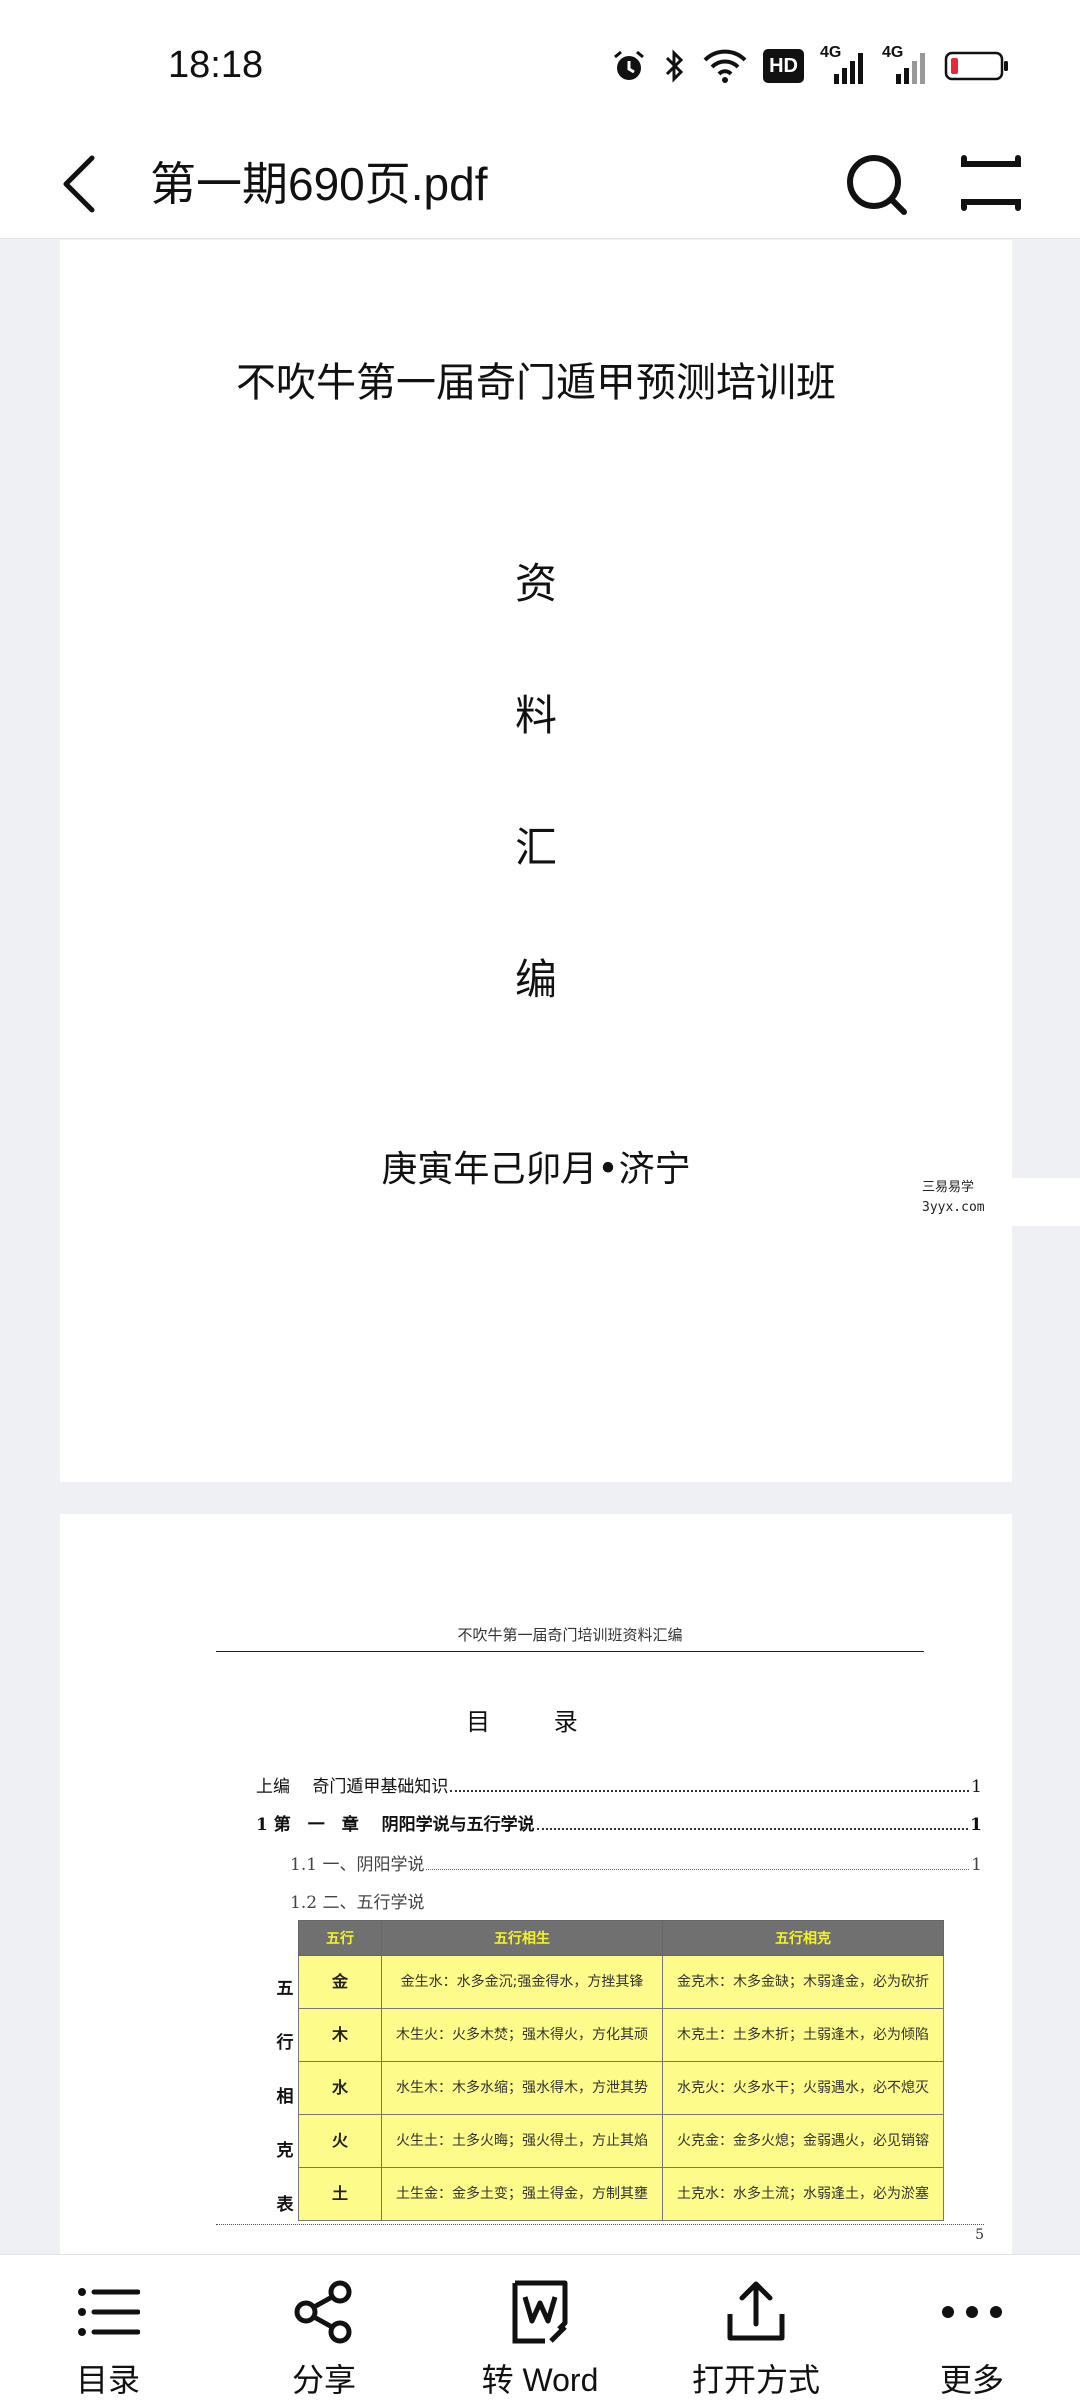  What do you see at coordinates (340, 2194) in the screenshot?
I see `element-cell: 土` at bounding box center [340, 2194].